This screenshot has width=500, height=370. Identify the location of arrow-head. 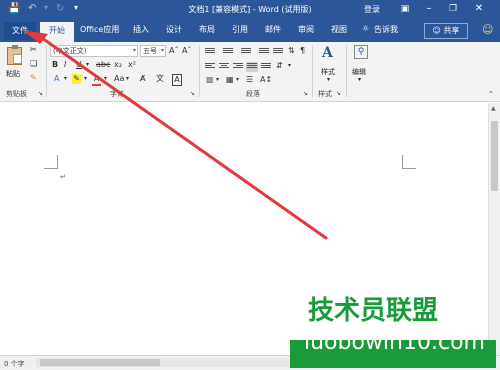
(35, 37).